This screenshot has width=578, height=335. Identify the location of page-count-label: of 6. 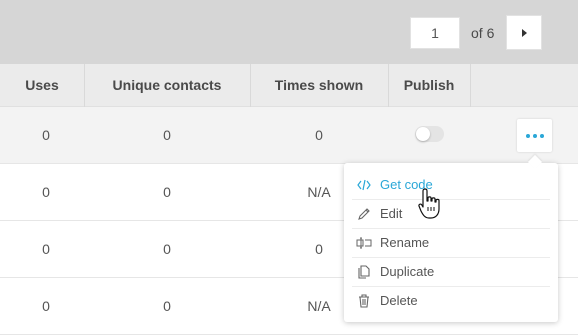
(483, 33).